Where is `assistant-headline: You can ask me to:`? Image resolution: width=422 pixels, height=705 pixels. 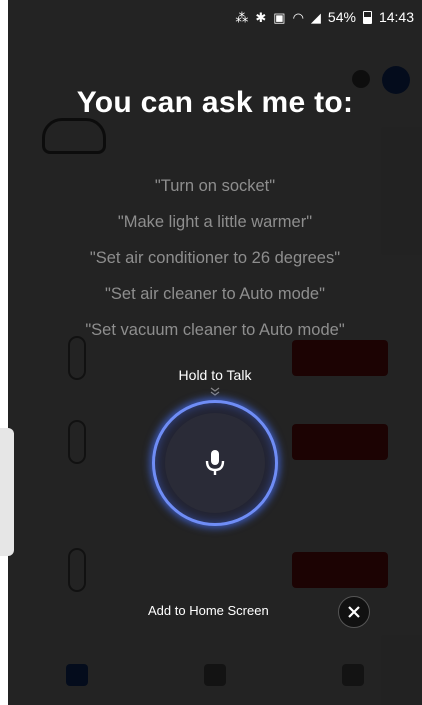
assistant-headline: You can ask me to: is located at coordinates (215, 102).